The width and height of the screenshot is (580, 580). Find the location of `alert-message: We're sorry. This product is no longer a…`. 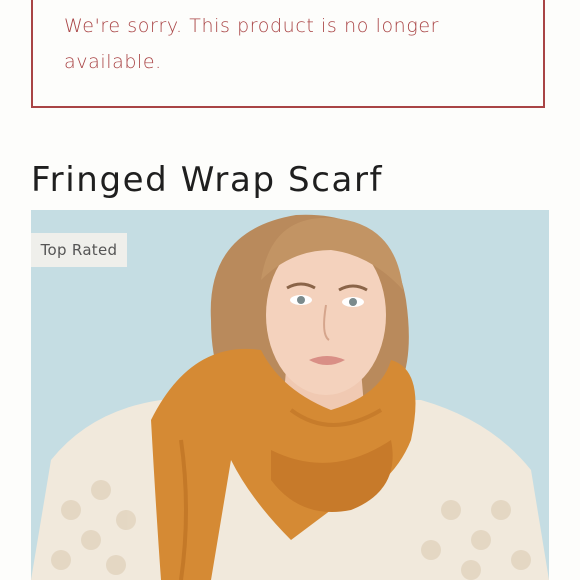

alert-message: We're sorry. This product is no longer a… is located at coordinates (252, 44).